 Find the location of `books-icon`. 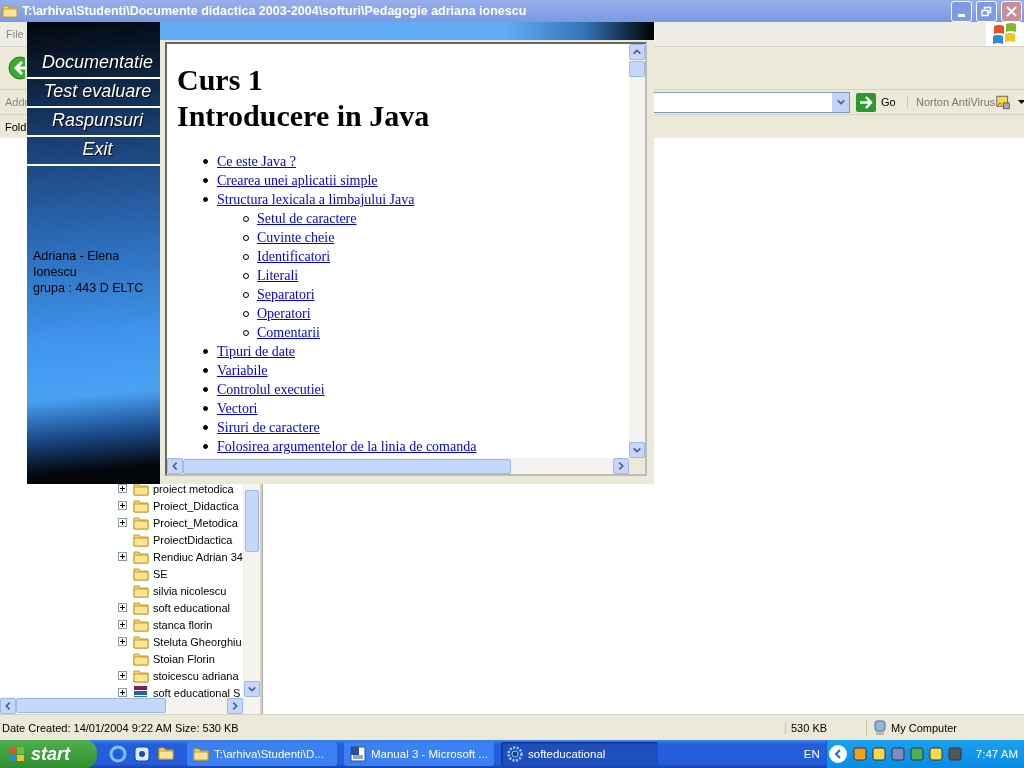

books-icon is located at coordinates (141, 690).